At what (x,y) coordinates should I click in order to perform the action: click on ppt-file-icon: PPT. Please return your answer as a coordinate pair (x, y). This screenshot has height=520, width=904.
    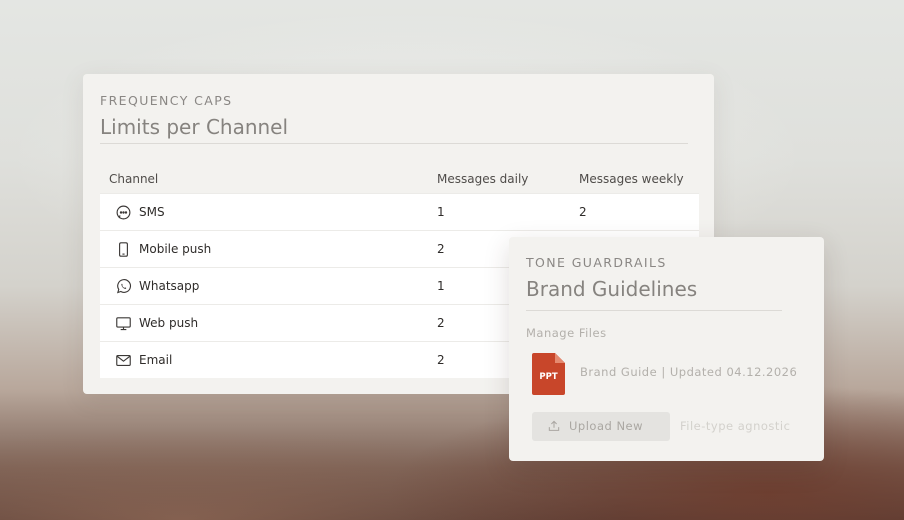
    Looking at the image, I should click on (548, 374).